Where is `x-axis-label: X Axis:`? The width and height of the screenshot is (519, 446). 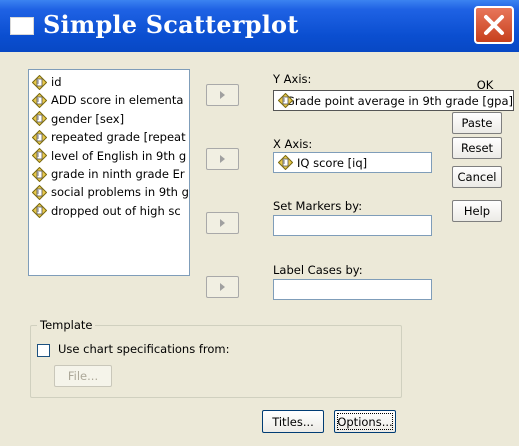
x-axis-label: X Axis: is located at coordinates (293, 144).